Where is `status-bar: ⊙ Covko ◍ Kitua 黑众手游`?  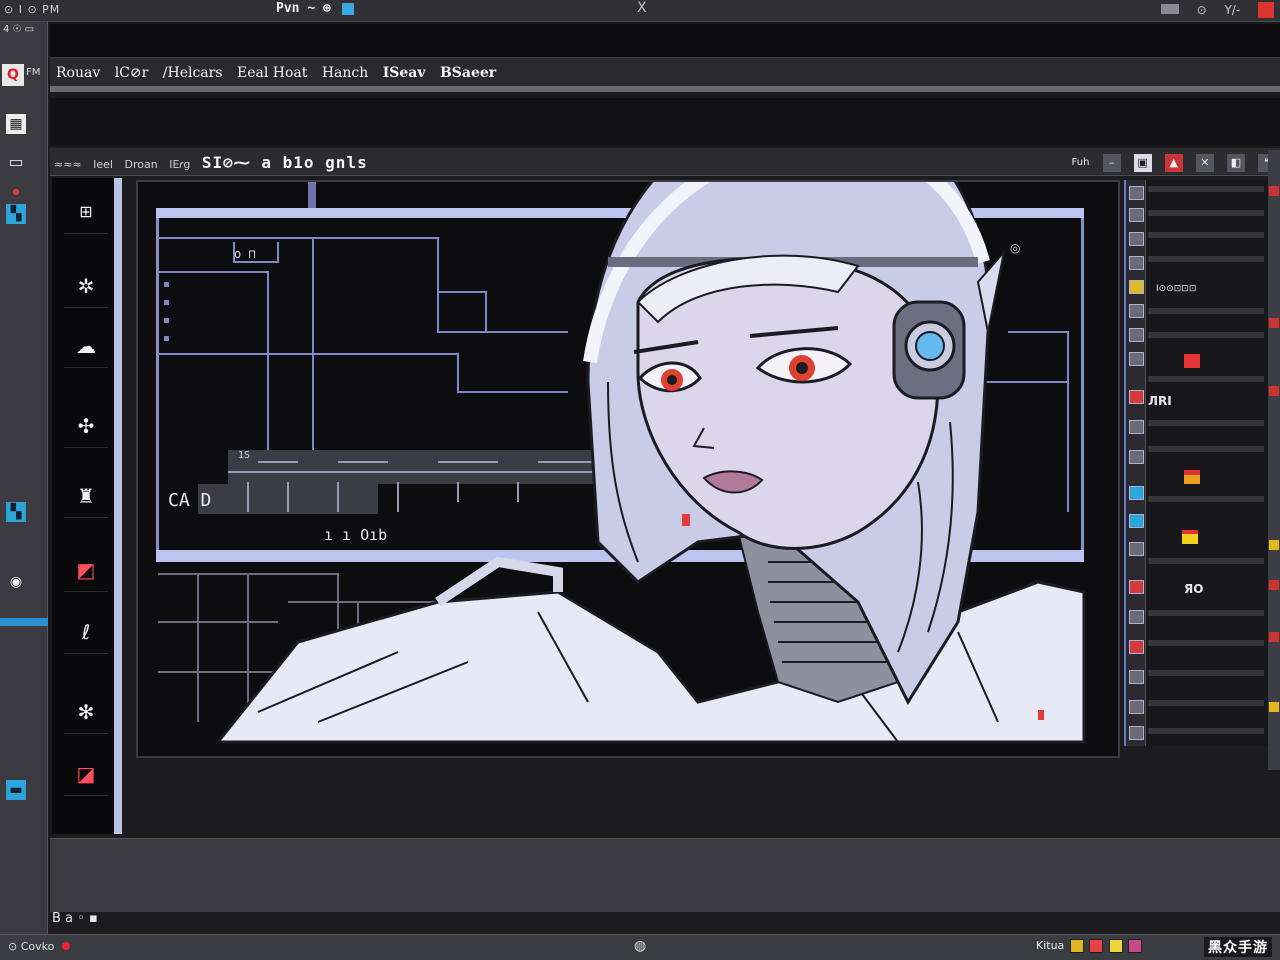 status-bar: ⊙ Covko ◍ Kitua 黑众手游 is located at coordinates (640, 947).